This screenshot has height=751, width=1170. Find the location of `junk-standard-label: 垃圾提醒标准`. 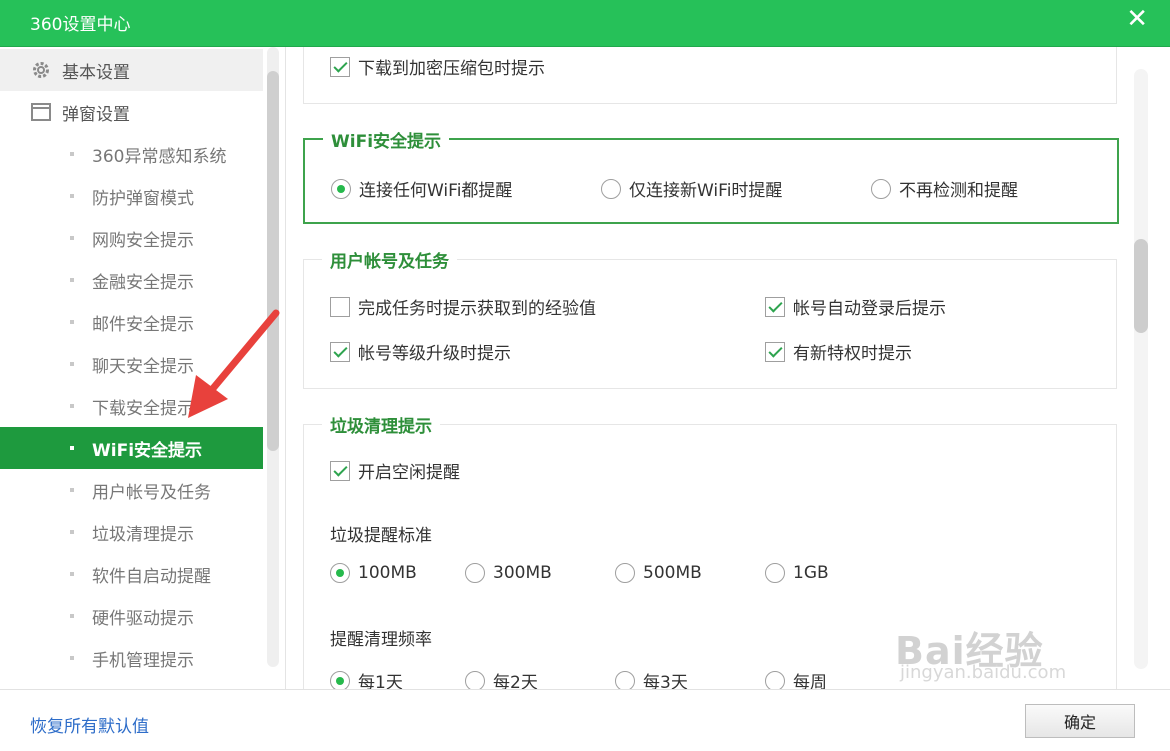

junk-standard-label: 垃圾提醒标准 is located at coordinates (381, 536).